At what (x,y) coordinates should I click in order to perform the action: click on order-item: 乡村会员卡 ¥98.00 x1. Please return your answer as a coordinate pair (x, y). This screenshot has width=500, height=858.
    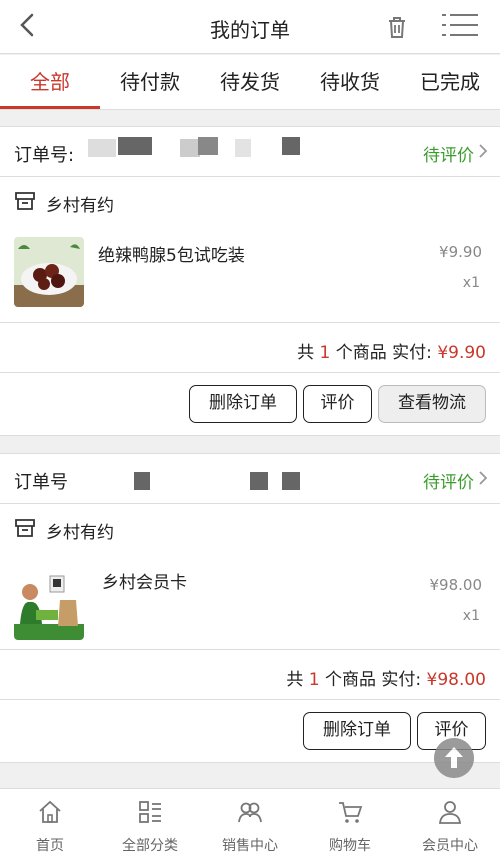
    Looking at the image, I should click on (250, 602).